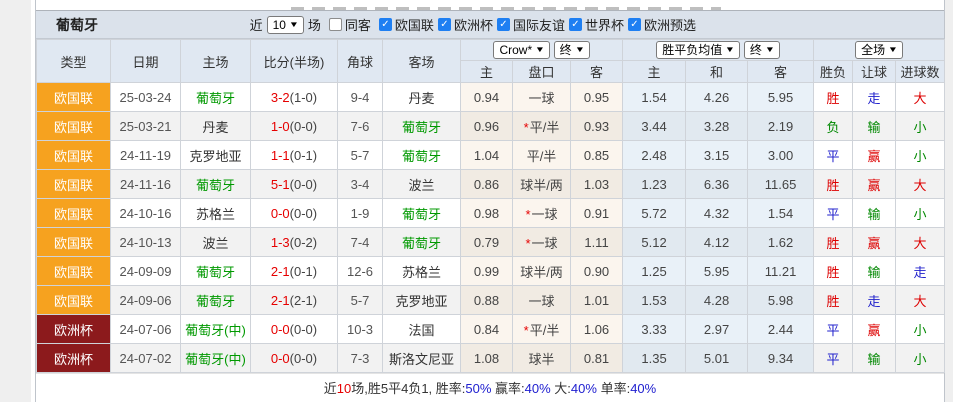  I want to click on competition-checkbox-4: ✓ 世界杯, so click(596, 24).